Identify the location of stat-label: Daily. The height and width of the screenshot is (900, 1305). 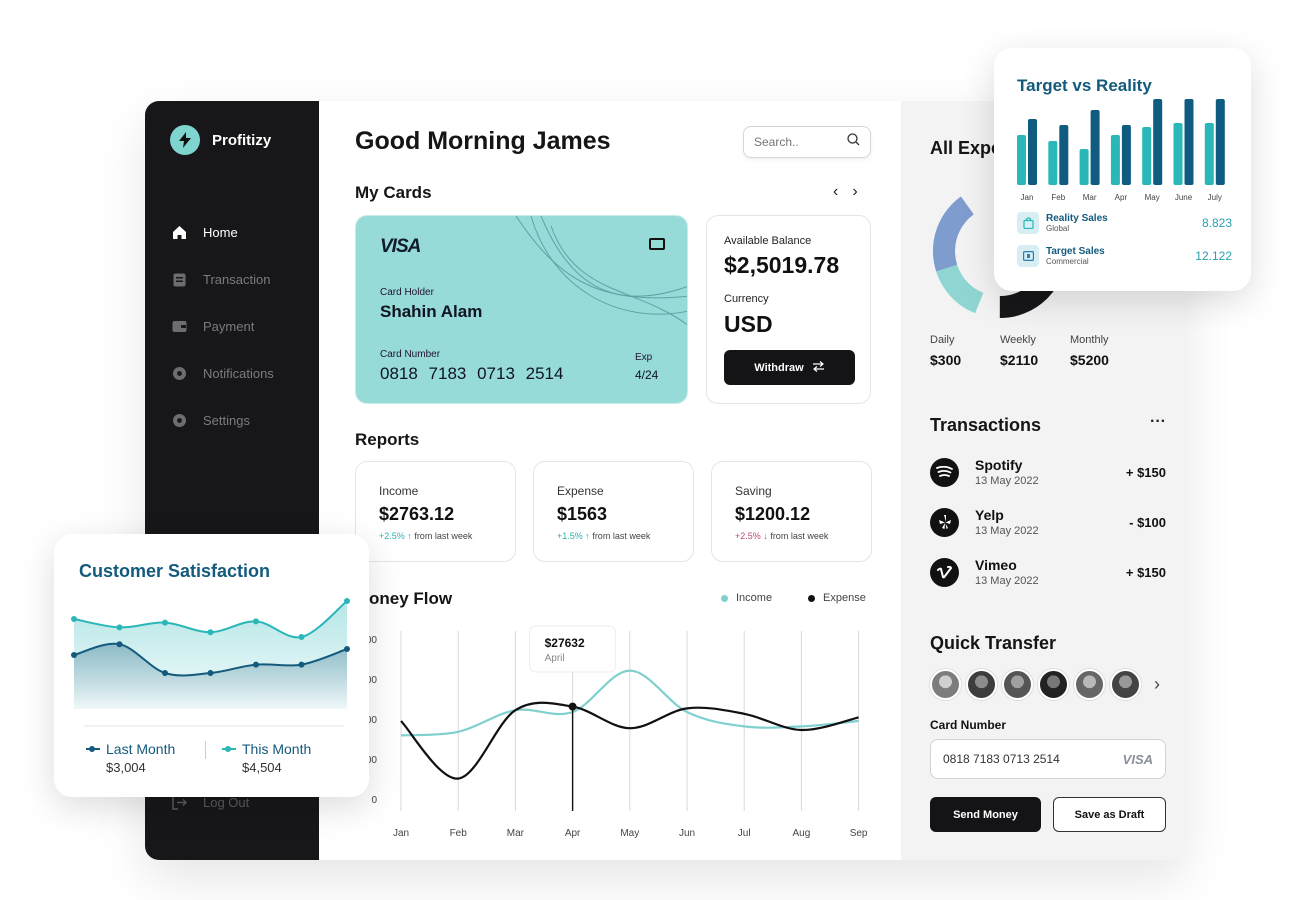
(942, 340).